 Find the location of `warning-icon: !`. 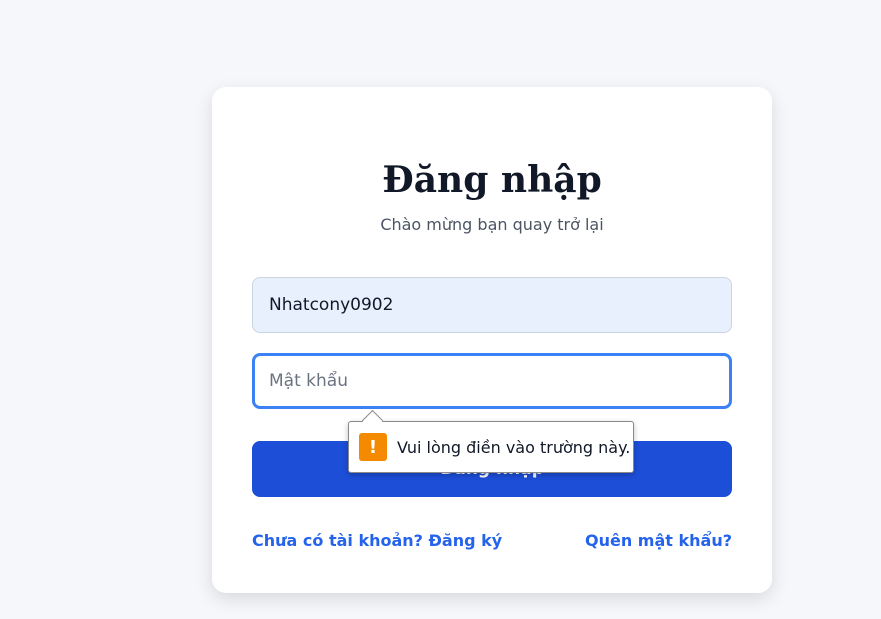

warning-icon: ! is located at coordinates (373, 447).